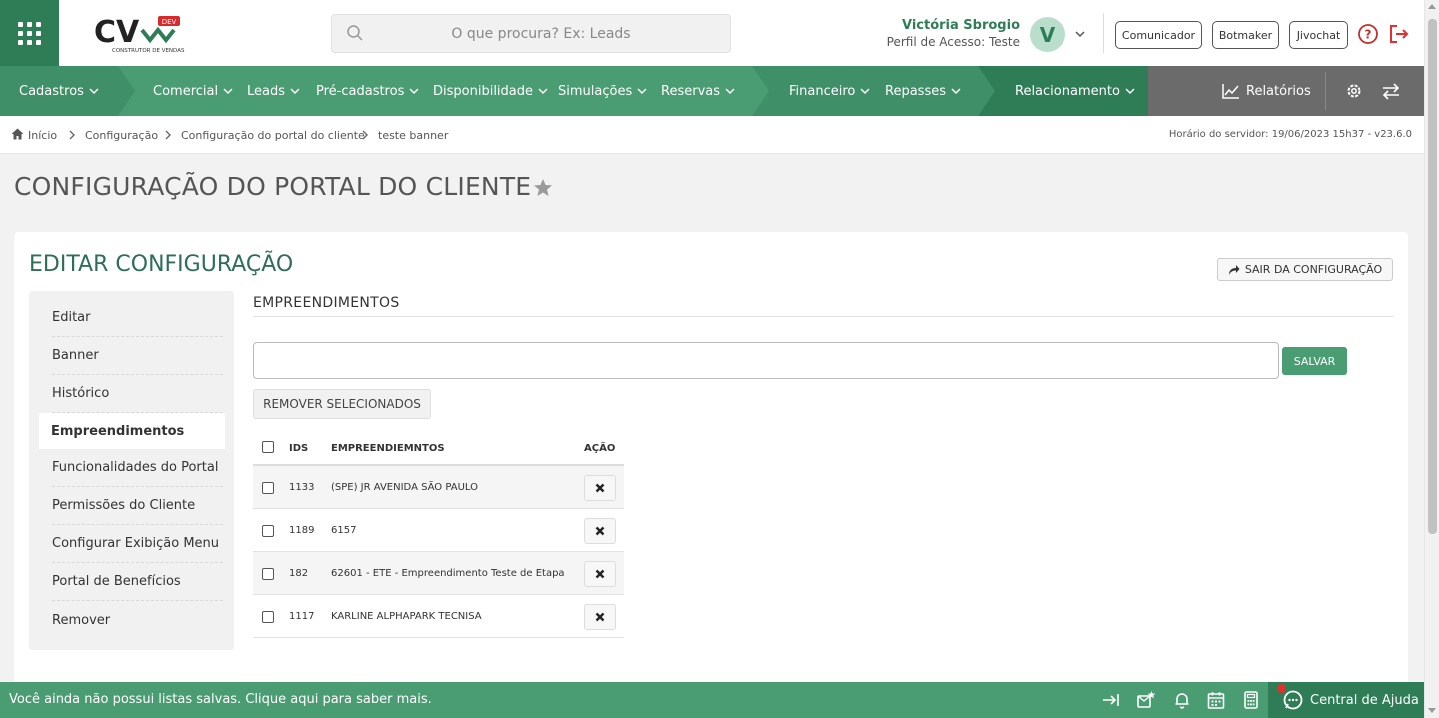 The height and width of the screenshot is (718, 1439). What do you see at coordinates (602, 91) in the screenshot?
I see `nav-simulacoes: Simulações` at bounding box center [602, 91].